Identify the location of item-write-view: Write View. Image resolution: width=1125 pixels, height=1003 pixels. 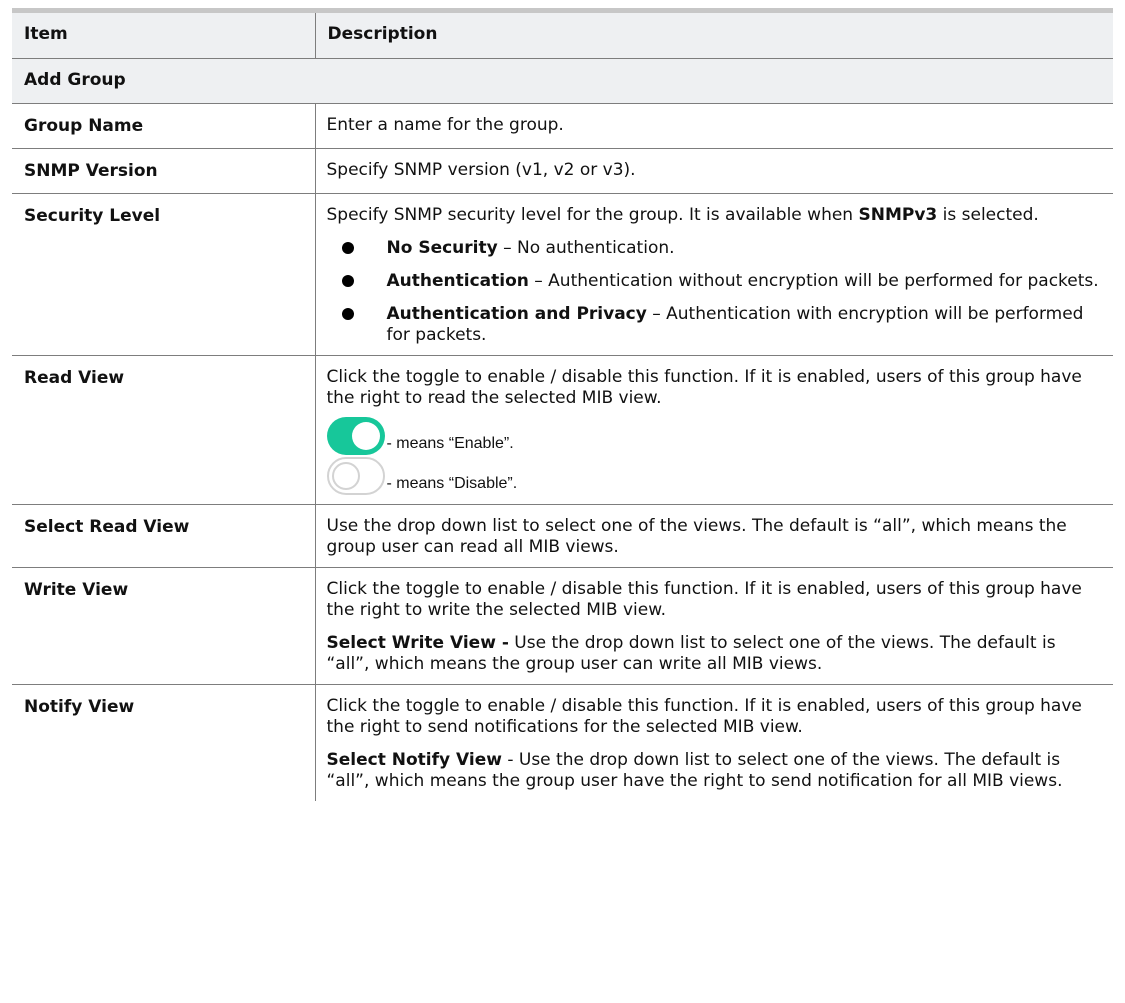
(76, 590).